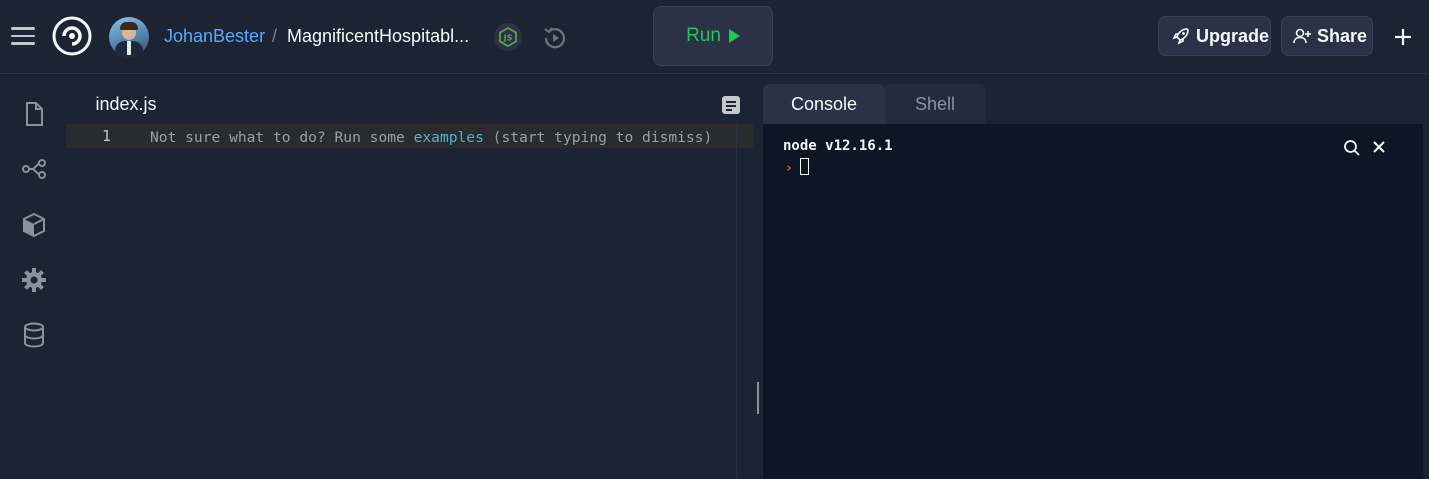 The width and height of the screenshot is (1429, 479). I want to click on run-label: Run, so click(703, 35).